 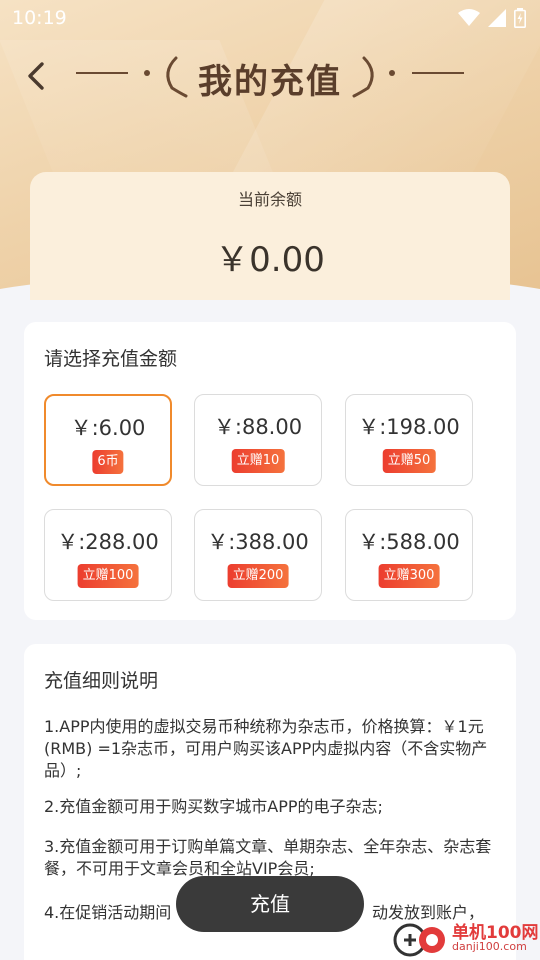 I want to click on option-price: ￥:6.00, so click(x=108, y=428).